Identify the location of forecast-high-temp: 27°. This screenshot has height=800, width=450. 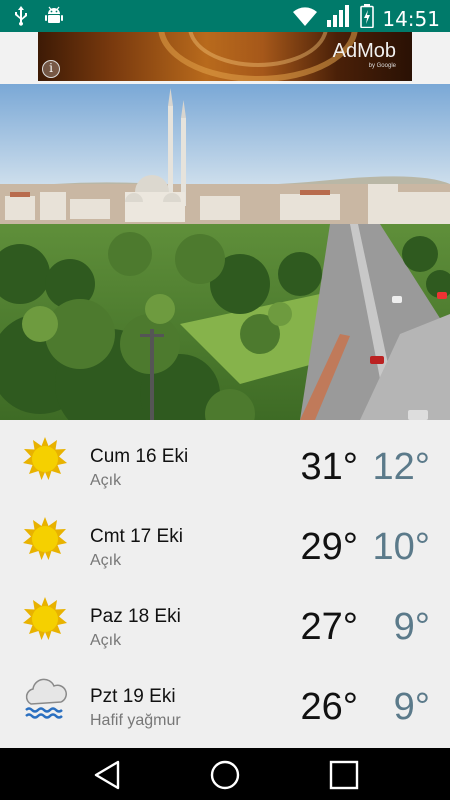
(329, 627).